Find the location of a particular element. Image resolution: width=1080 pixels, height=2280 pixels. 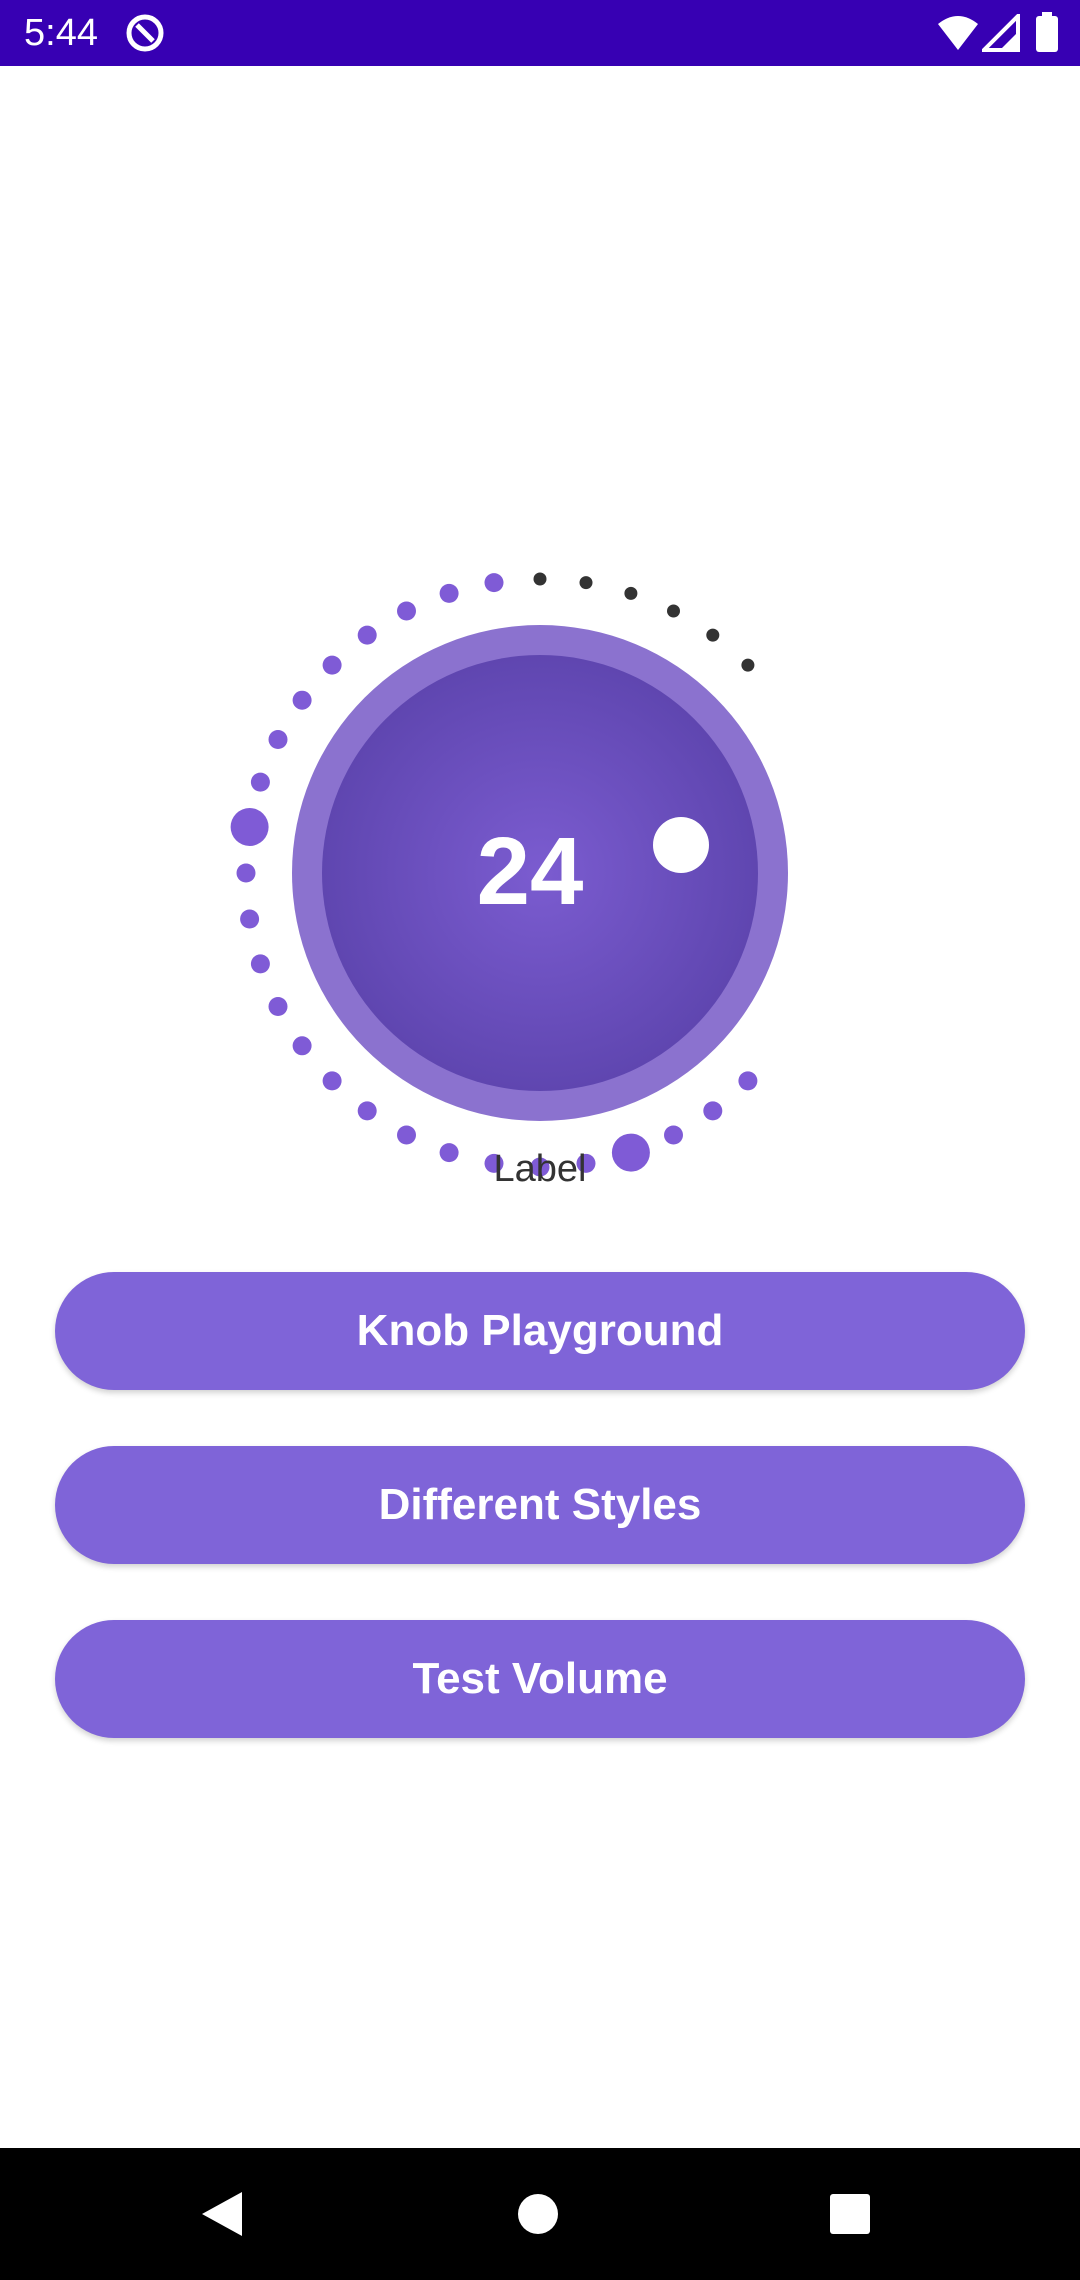

recents-icon is located at coordinates (850, 2214).